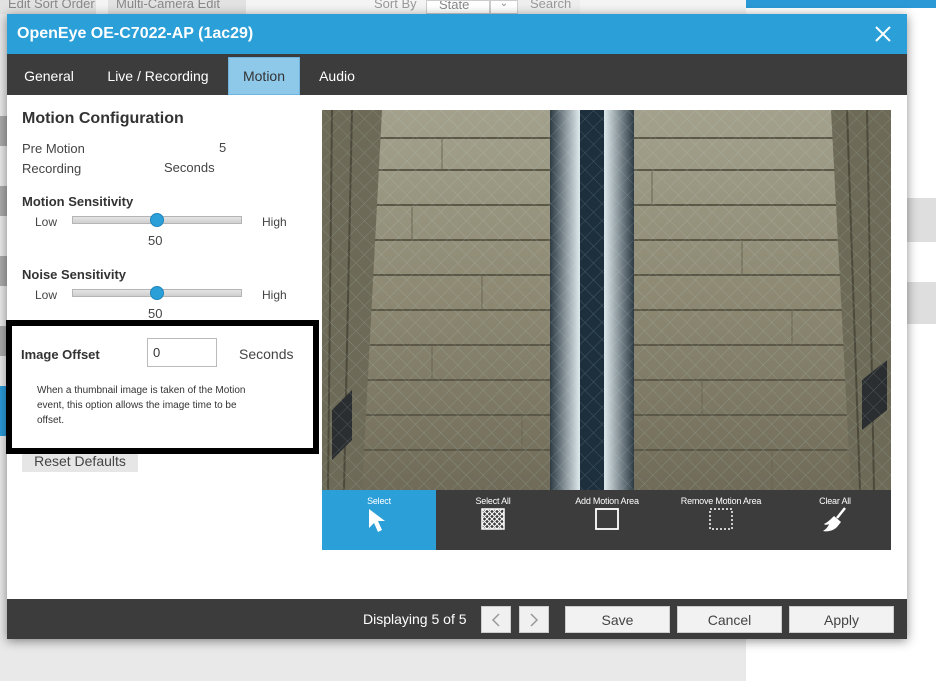 The height and width of the screenshot is (681, 936). Describe the element at coordinates (78, 201) in the screenshot. I see `motion-sensitivity-title: Motion Sensitivity` at that location.